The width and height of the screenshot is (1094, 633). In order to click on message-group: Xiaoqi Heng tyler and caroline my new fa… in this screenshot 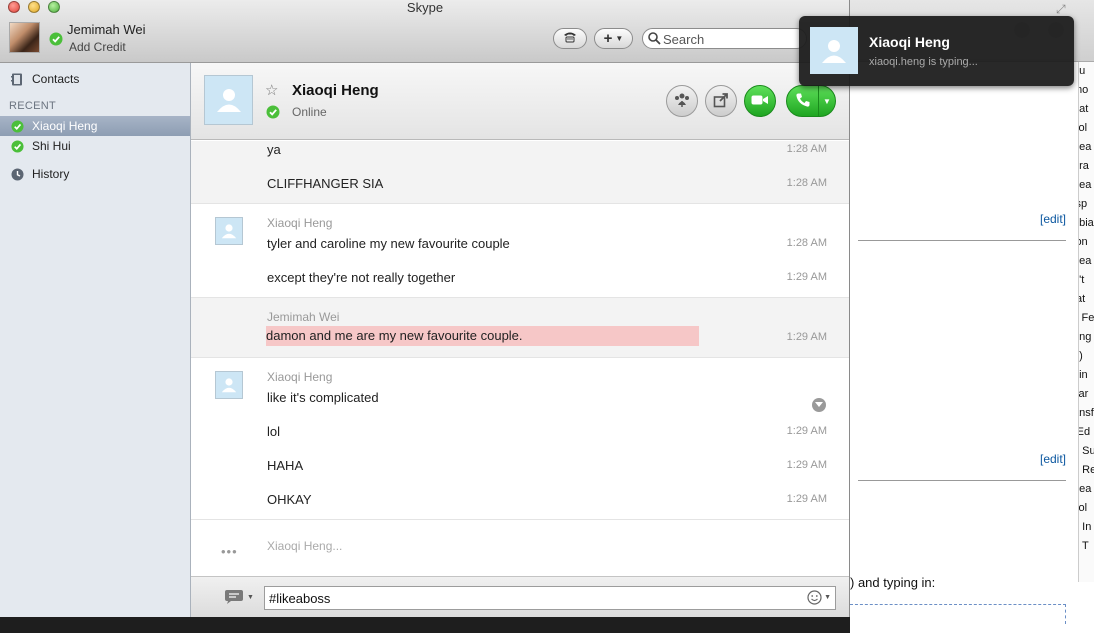, I will do `click(520, 251)`.